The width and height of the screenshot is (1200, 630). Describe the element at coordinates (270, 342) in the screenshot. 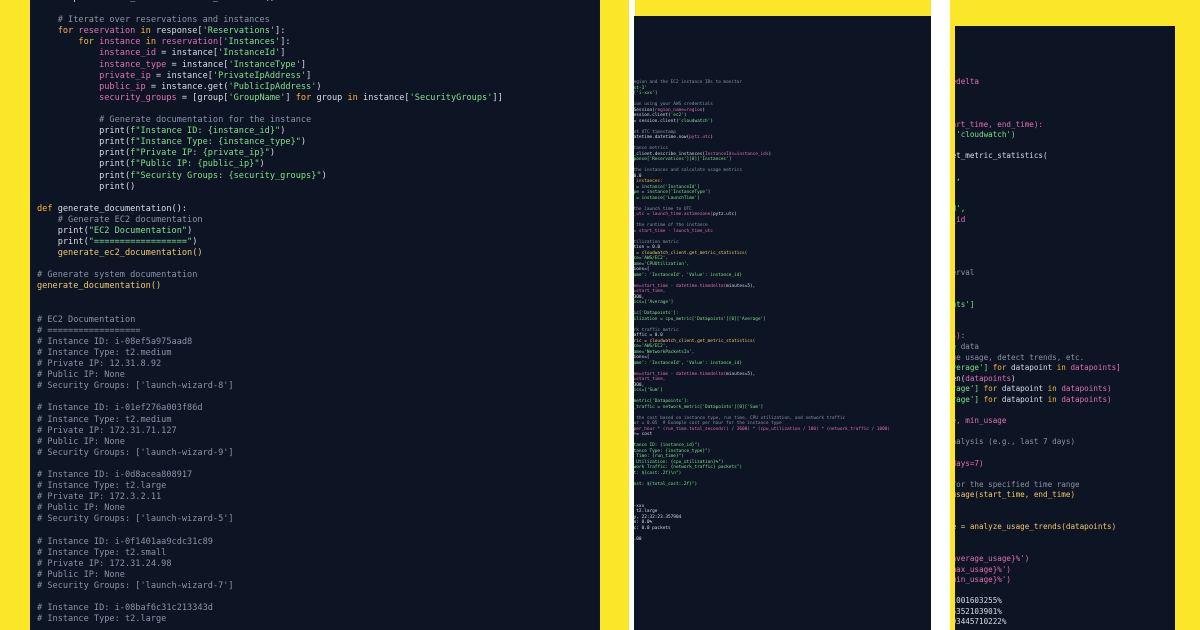

I see `code-line: # Instance ID: i-08ef5a975aad8` at that location.